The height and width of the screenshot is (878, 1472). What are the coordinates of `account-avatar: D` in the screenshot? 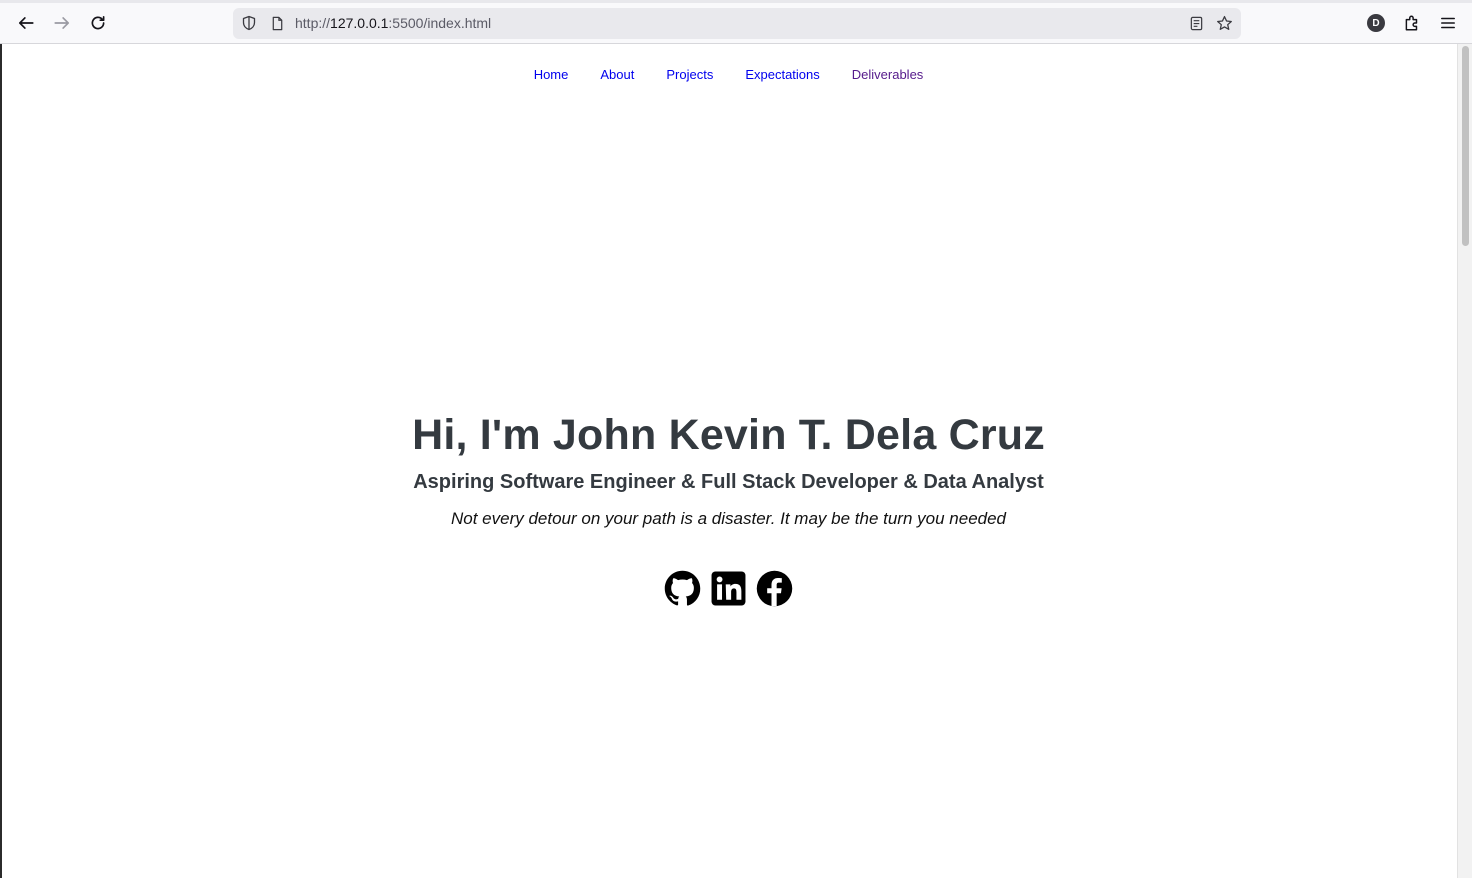 It's located at (1376, 23).